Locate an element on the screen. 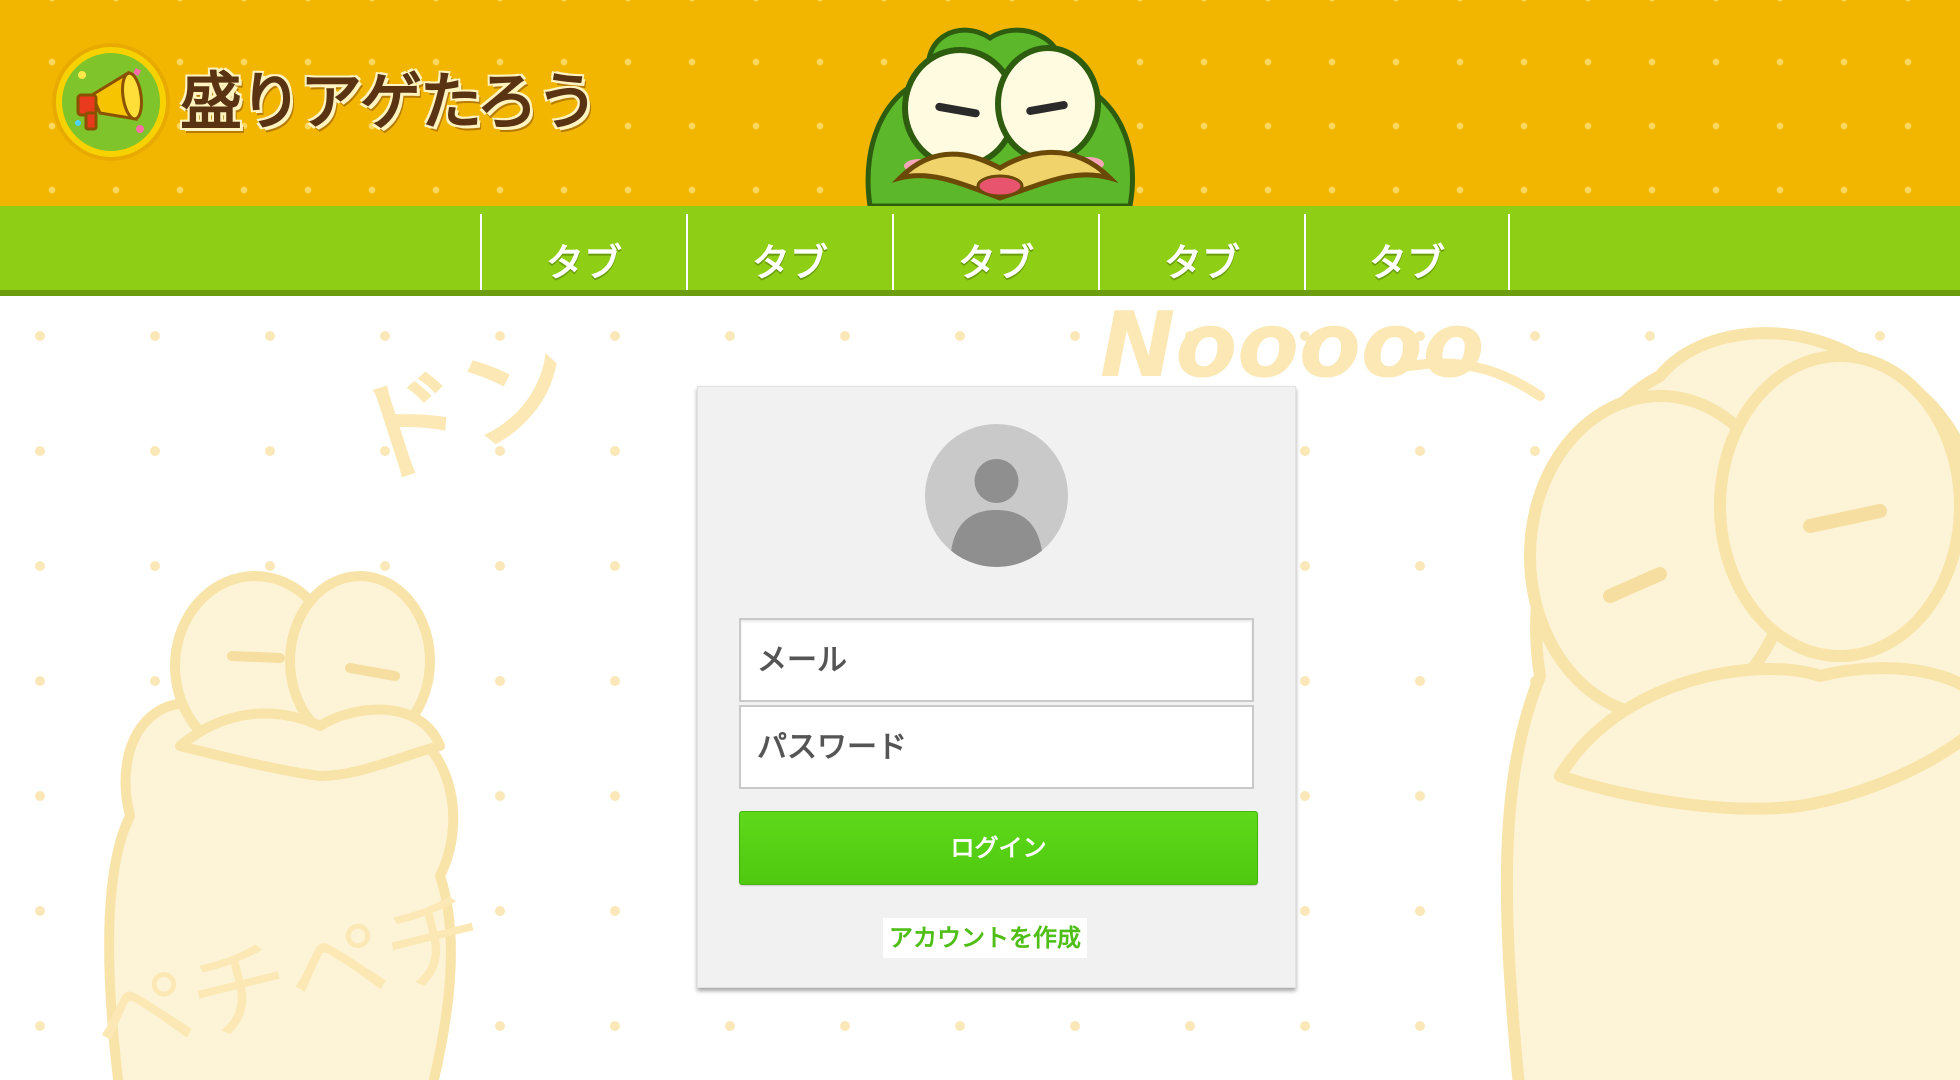  tab-list: タブ タブ タブ タブ タブ is located at coordinates (995, 252).